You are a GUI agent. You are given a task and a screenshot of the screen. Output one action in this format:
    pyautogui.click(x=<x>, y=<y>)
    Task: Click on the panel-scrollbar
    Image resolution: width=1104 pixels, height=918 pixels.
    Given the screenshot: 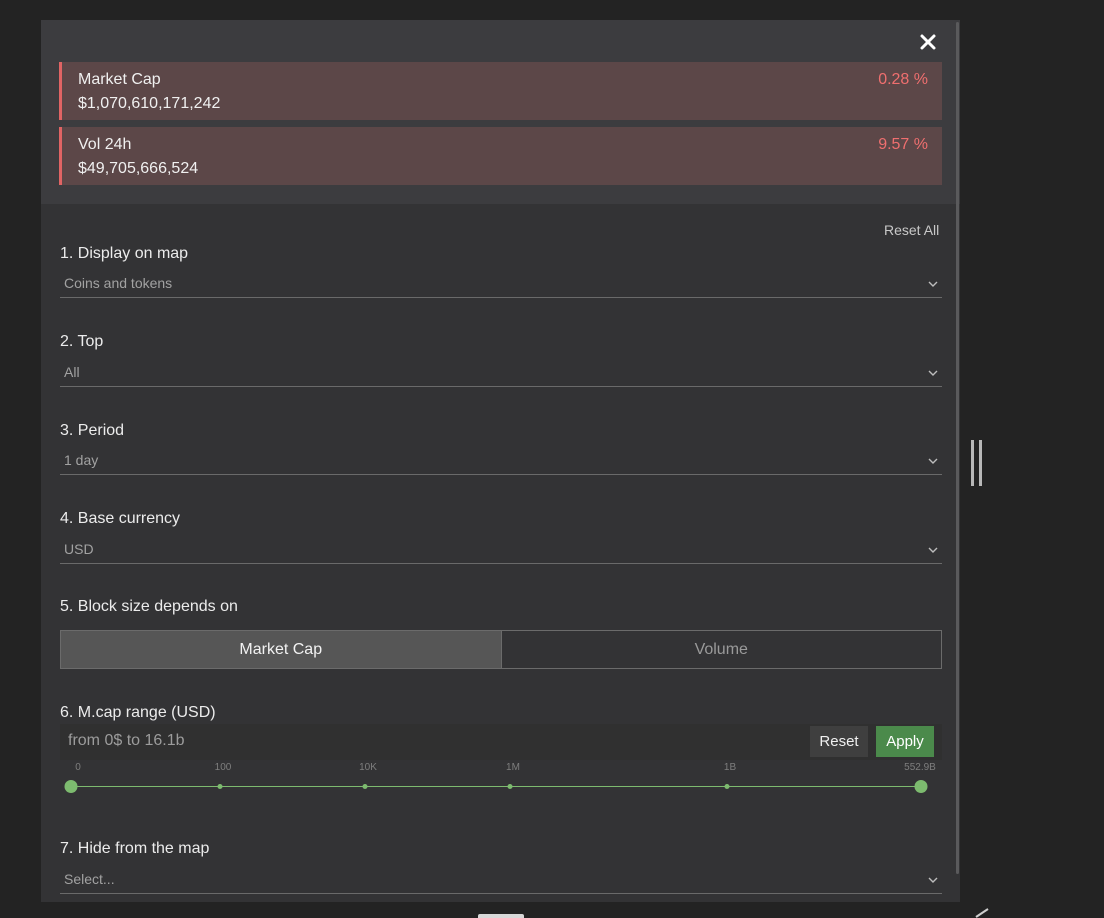 What is the action you would take?
    pyautogui.click(x=957, y=448)
    